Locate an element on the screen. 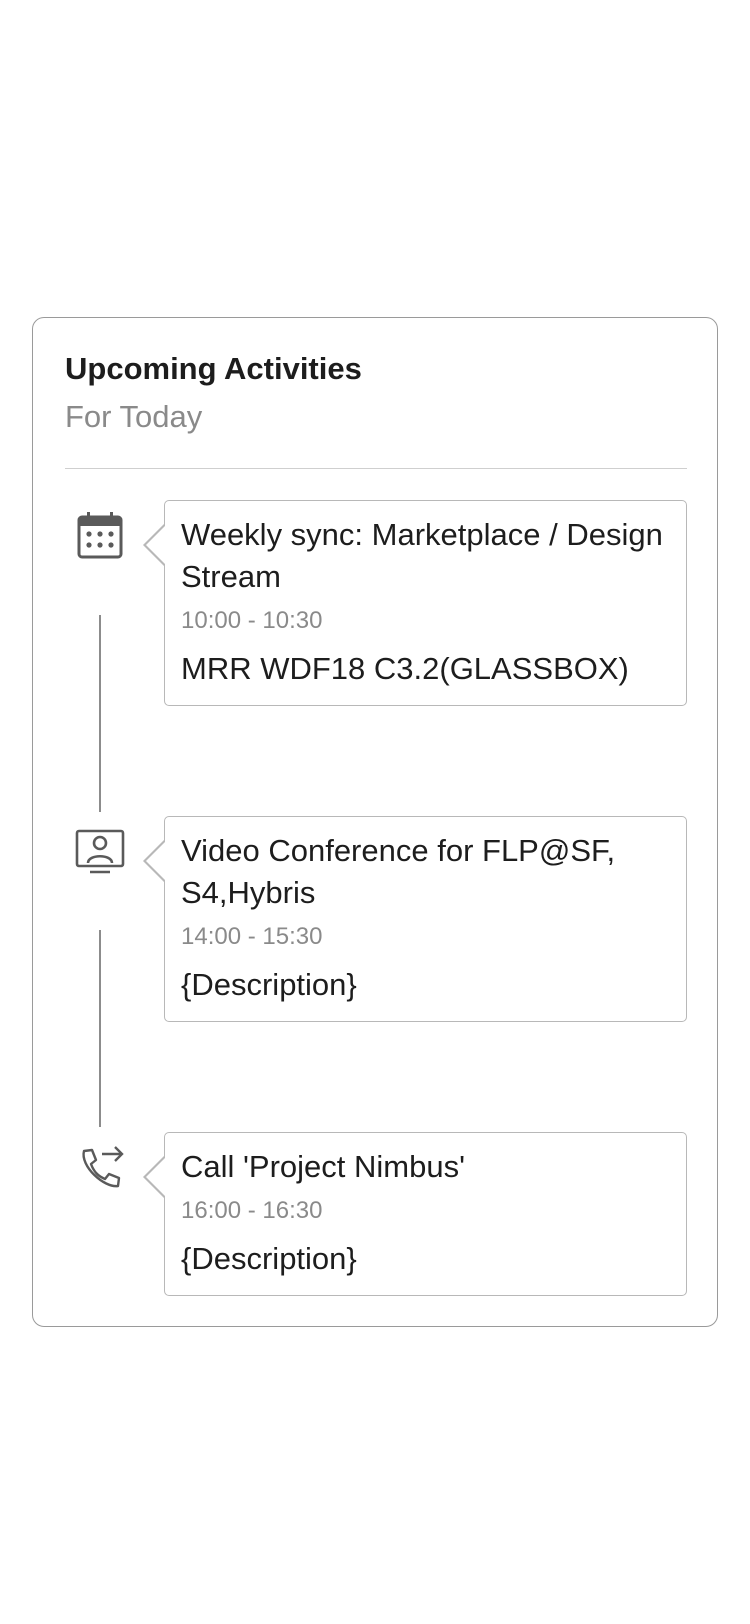 This screenshot has width=750, height=1624. activity-description: MRR WDF18 C3.2(GLASSBOX) is located at coordinates (405, 668).